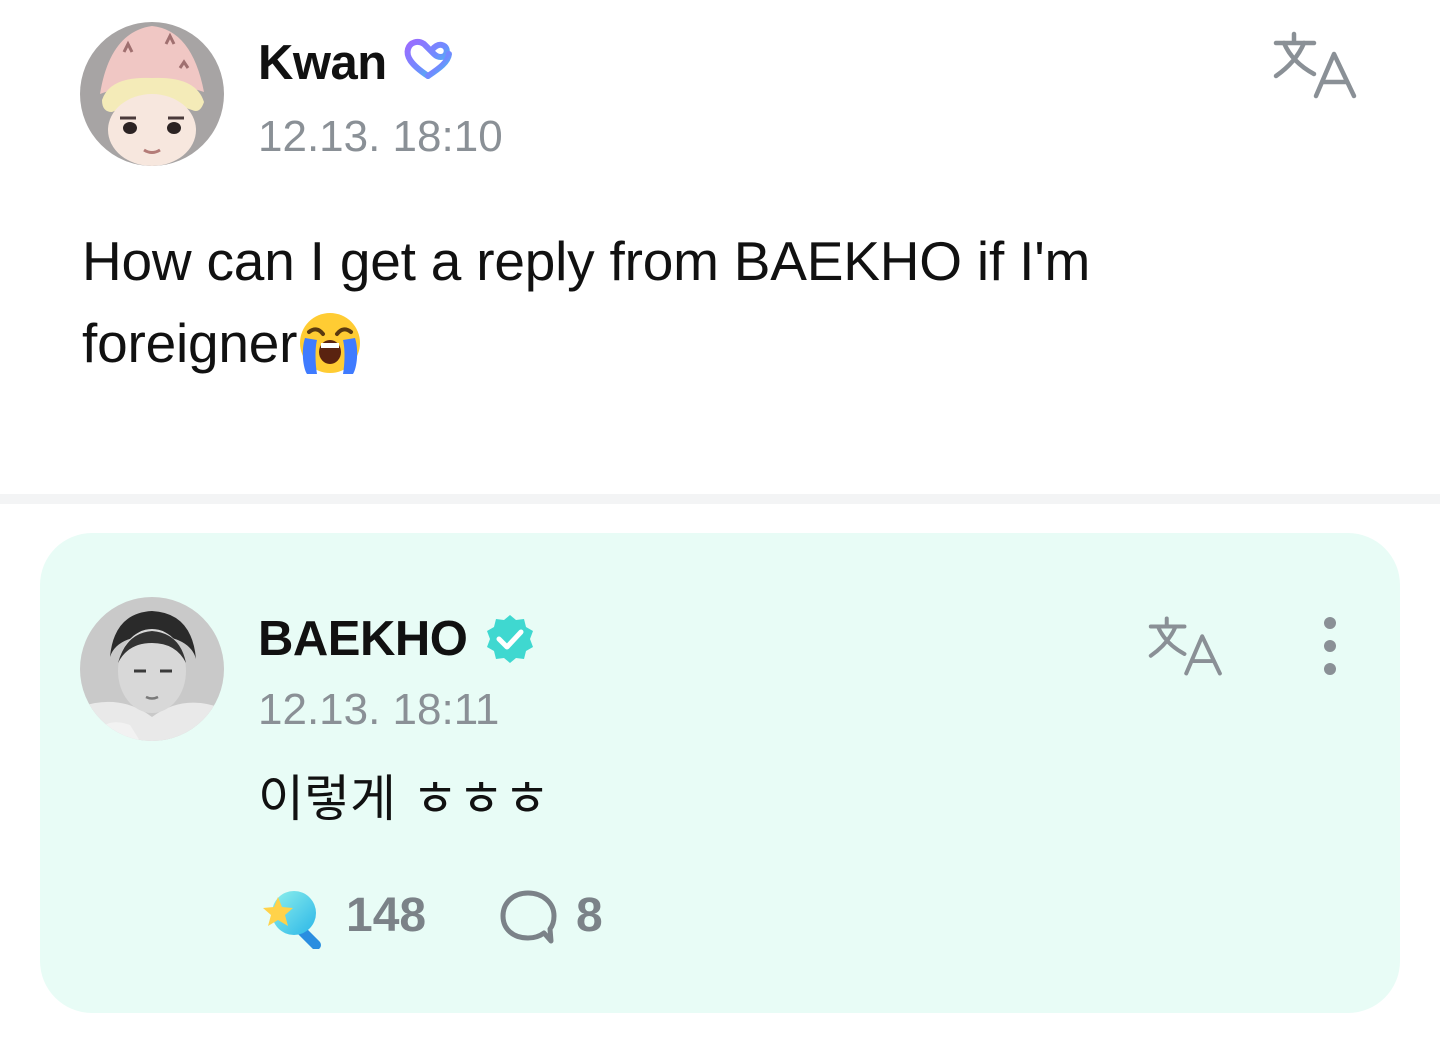  What do you see at coordinates (558, 916) in the screenshot?
I see `comment-button: 8` at bounding box center [558, 916].